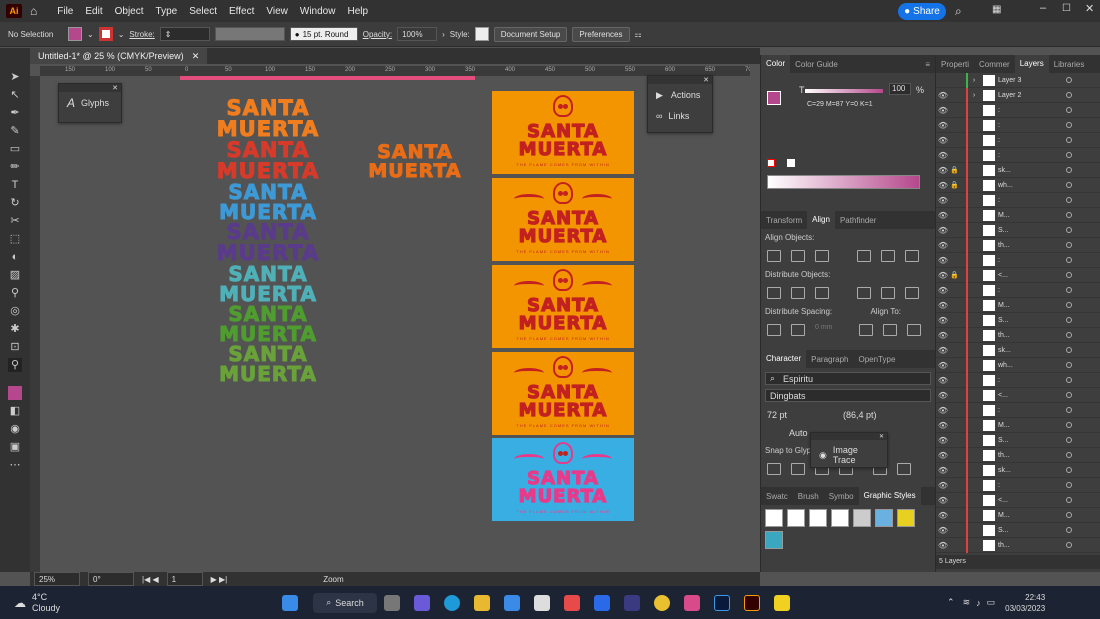 The width and height of the screenshot is (1100, 619). I want to click on document-tab: Untitled-1* @ 25 % (CMYK/Preview) ✕, so click(119, 56).